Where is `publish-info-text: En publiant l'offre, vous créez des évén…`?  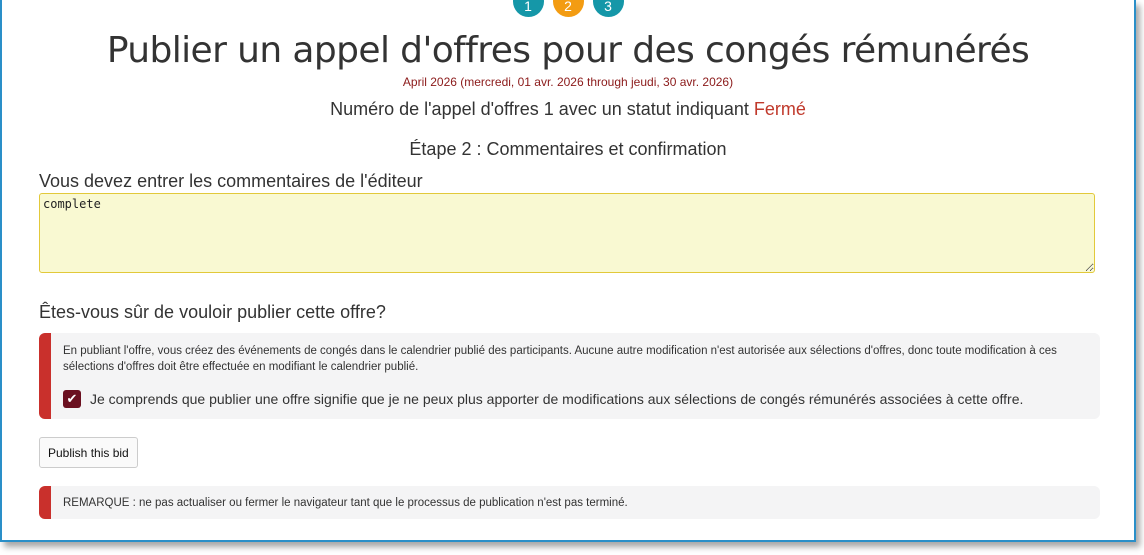
publish-info-text: En publiant l'offre, vous créez des évén… is located at coordinates (560, 359).